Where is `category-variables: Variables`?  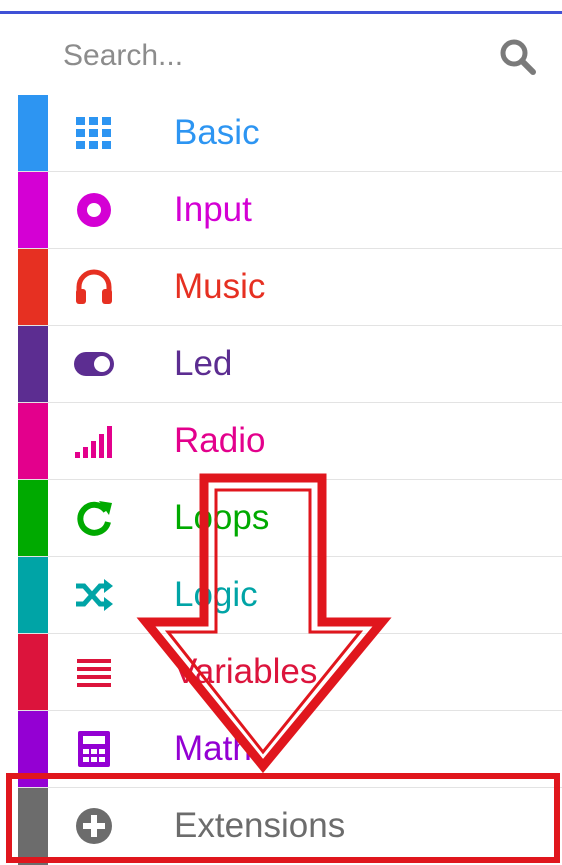 category-variables: Variables is located at coordinates (290, 672).